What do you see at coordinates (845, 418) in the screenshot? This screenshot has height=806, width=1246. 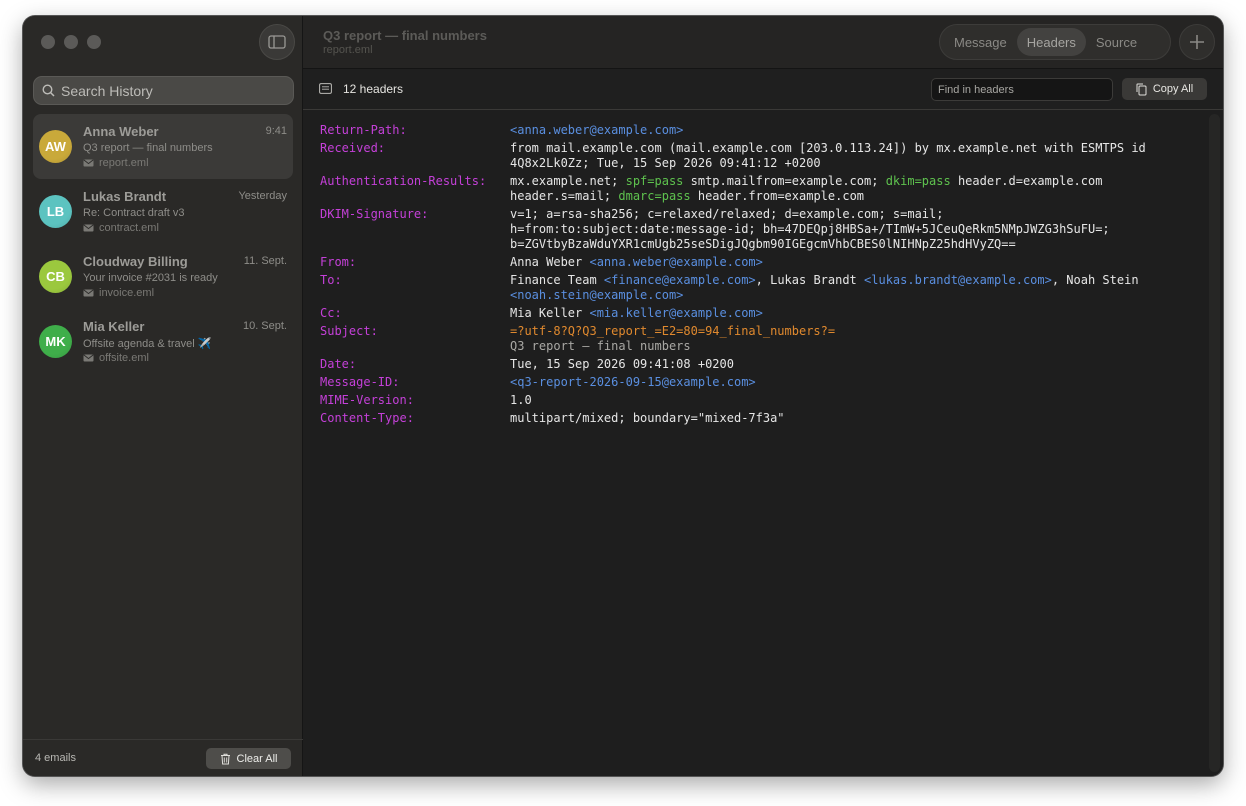 I see `header-value: multipart/mixed; boundary="mixed-7f3a"` at bounding box center [845, 418].